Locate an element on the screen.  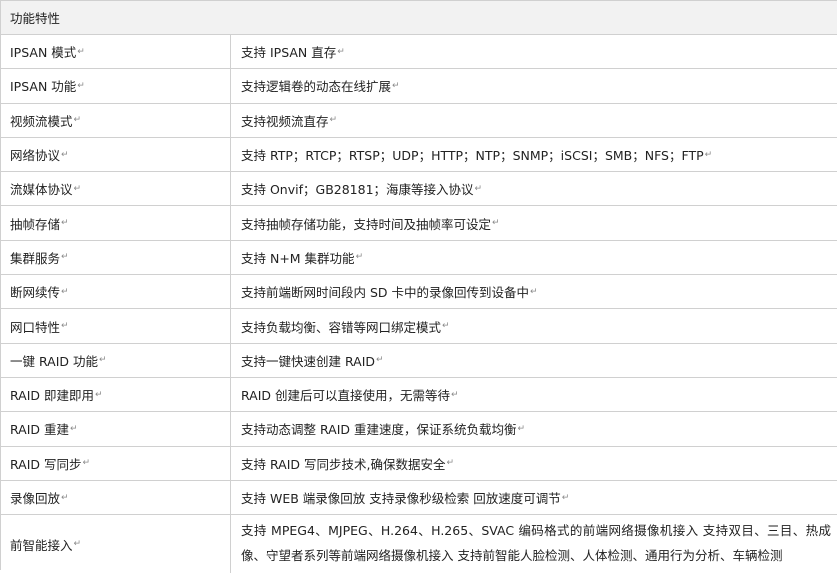
feature-desc: 支持抽帧存储功能，支持时间及抽帧率可设定 is located at coordinates (366, 224).